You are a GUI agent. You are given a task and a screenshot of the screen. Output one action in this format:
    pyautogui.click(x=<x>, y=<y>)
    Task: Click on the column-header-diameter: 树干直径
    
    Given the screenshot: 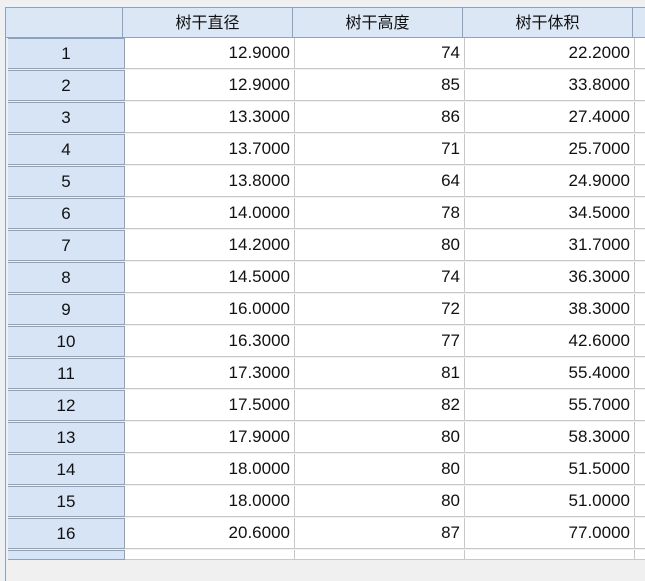 What is the action you would take?
    pyautogui.click(x=208, y=22)
    